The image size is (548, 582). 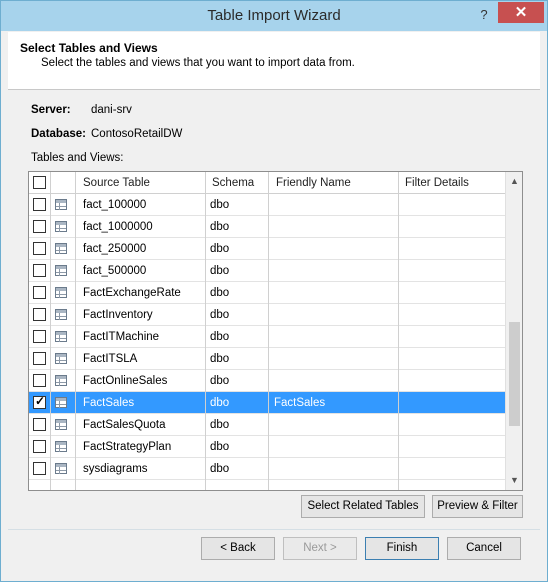 I want to click on close-button: ✕, so click(x=521, y=12).